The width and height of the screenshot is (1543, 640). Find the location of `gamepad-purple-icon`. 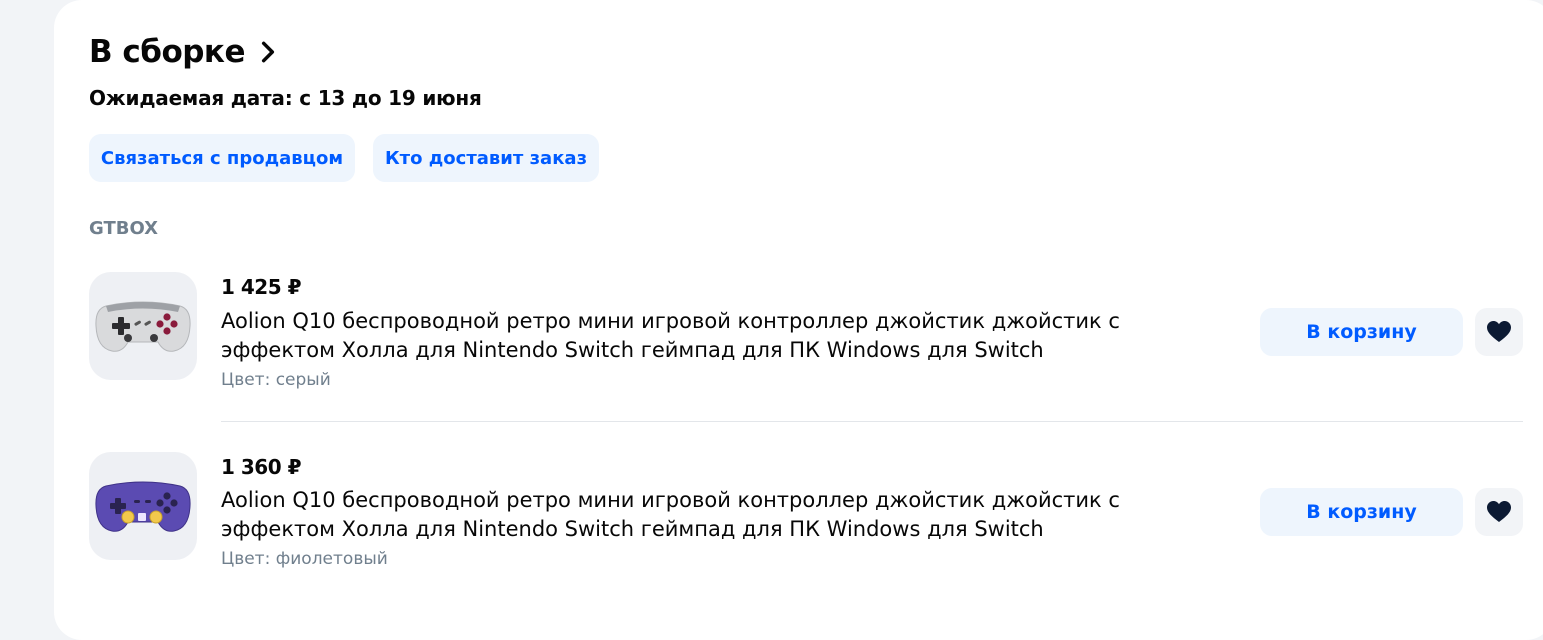

gamepad-purple-icon is located at coordinates (143, 506).